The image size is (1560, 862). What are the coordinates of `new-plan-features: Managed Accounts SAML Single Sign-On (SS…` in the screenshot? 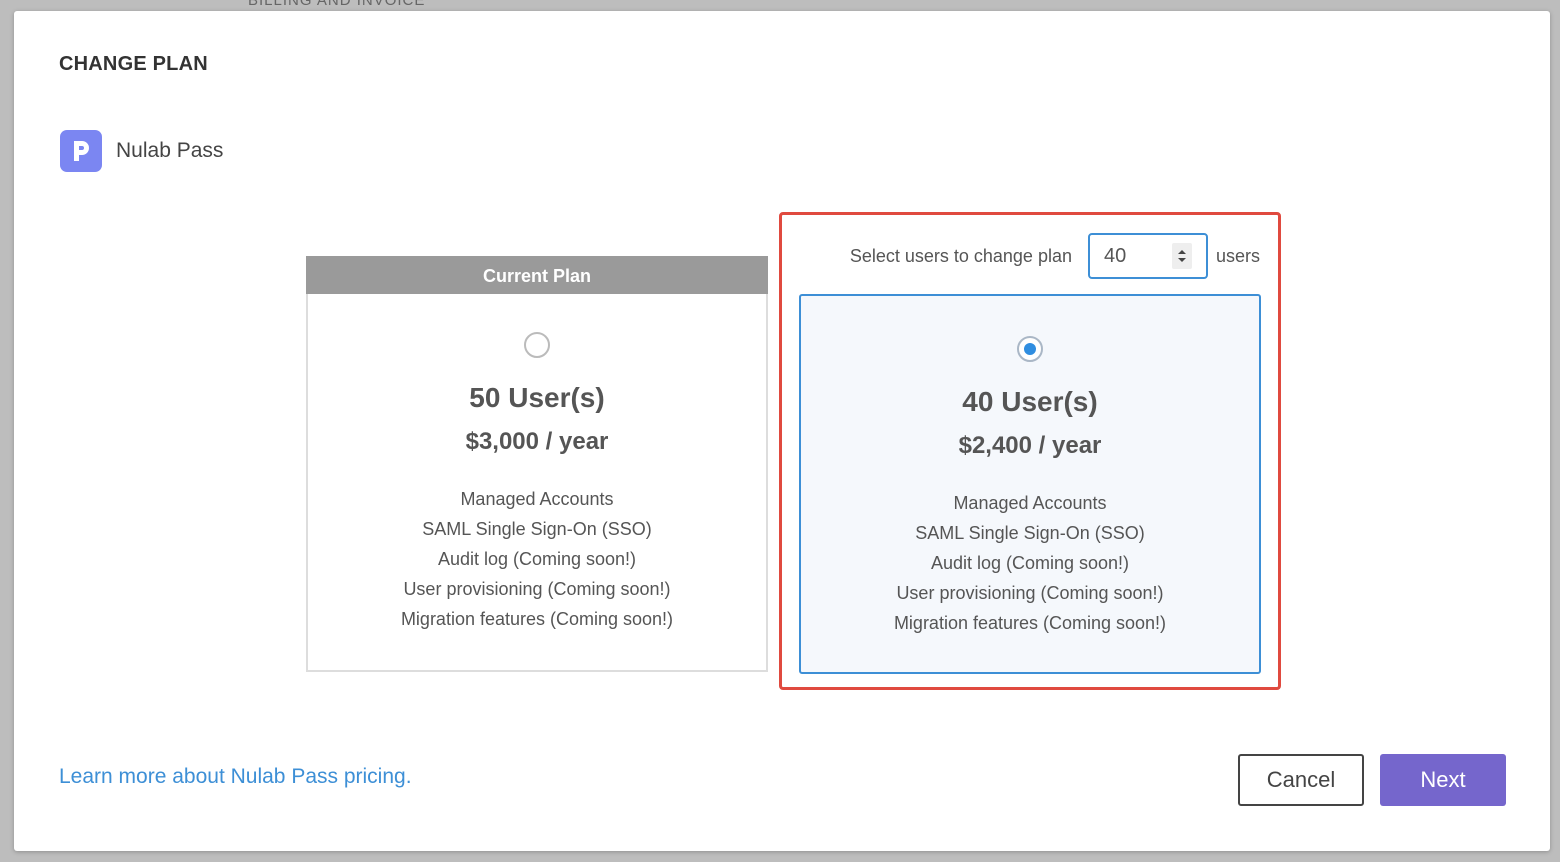 It's located at (1030, 563).